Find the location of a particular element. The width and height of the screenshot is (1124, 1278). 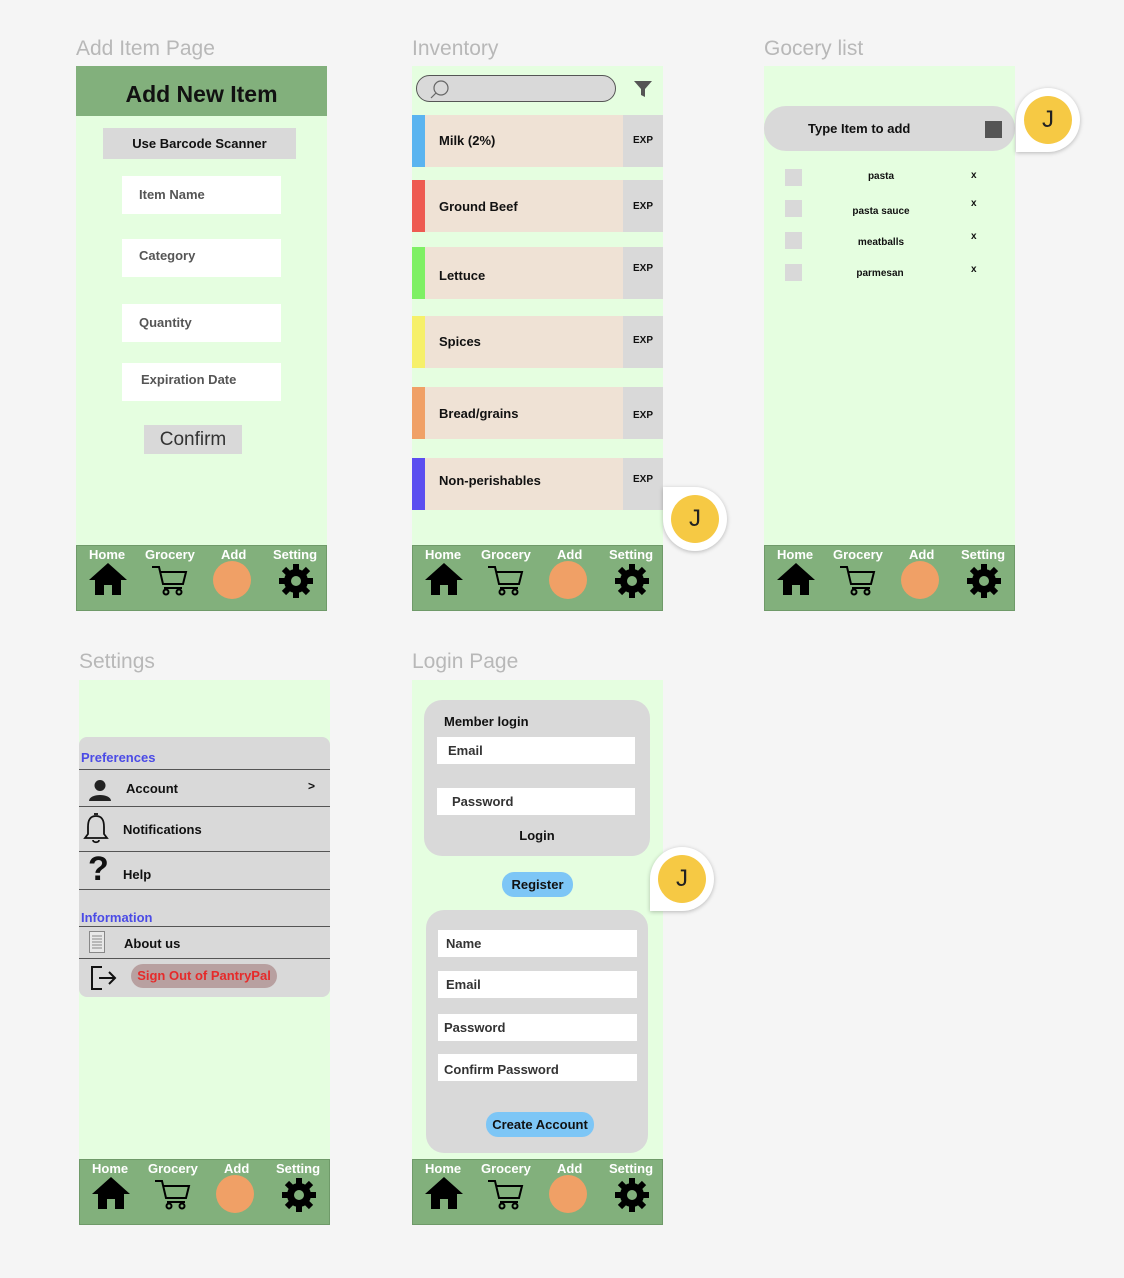

member-login-panel: Member login Email Password Login is located at coordinates (537, 778).